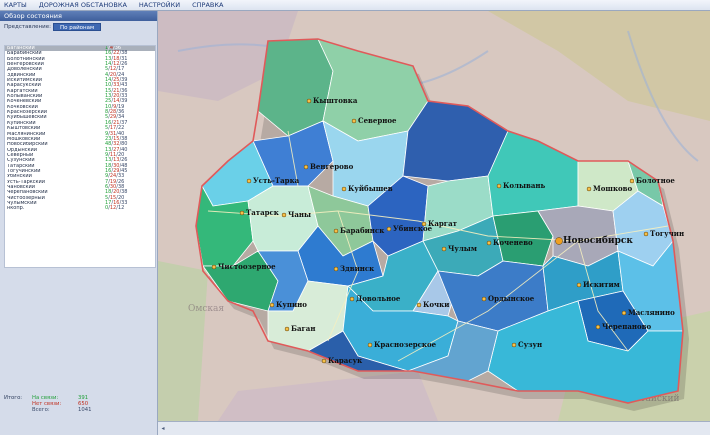  What do you see at coordinates (598, 240) in the screenshot?
I see `settlement-label: Новосибирск` at bounding box center [598, 240].